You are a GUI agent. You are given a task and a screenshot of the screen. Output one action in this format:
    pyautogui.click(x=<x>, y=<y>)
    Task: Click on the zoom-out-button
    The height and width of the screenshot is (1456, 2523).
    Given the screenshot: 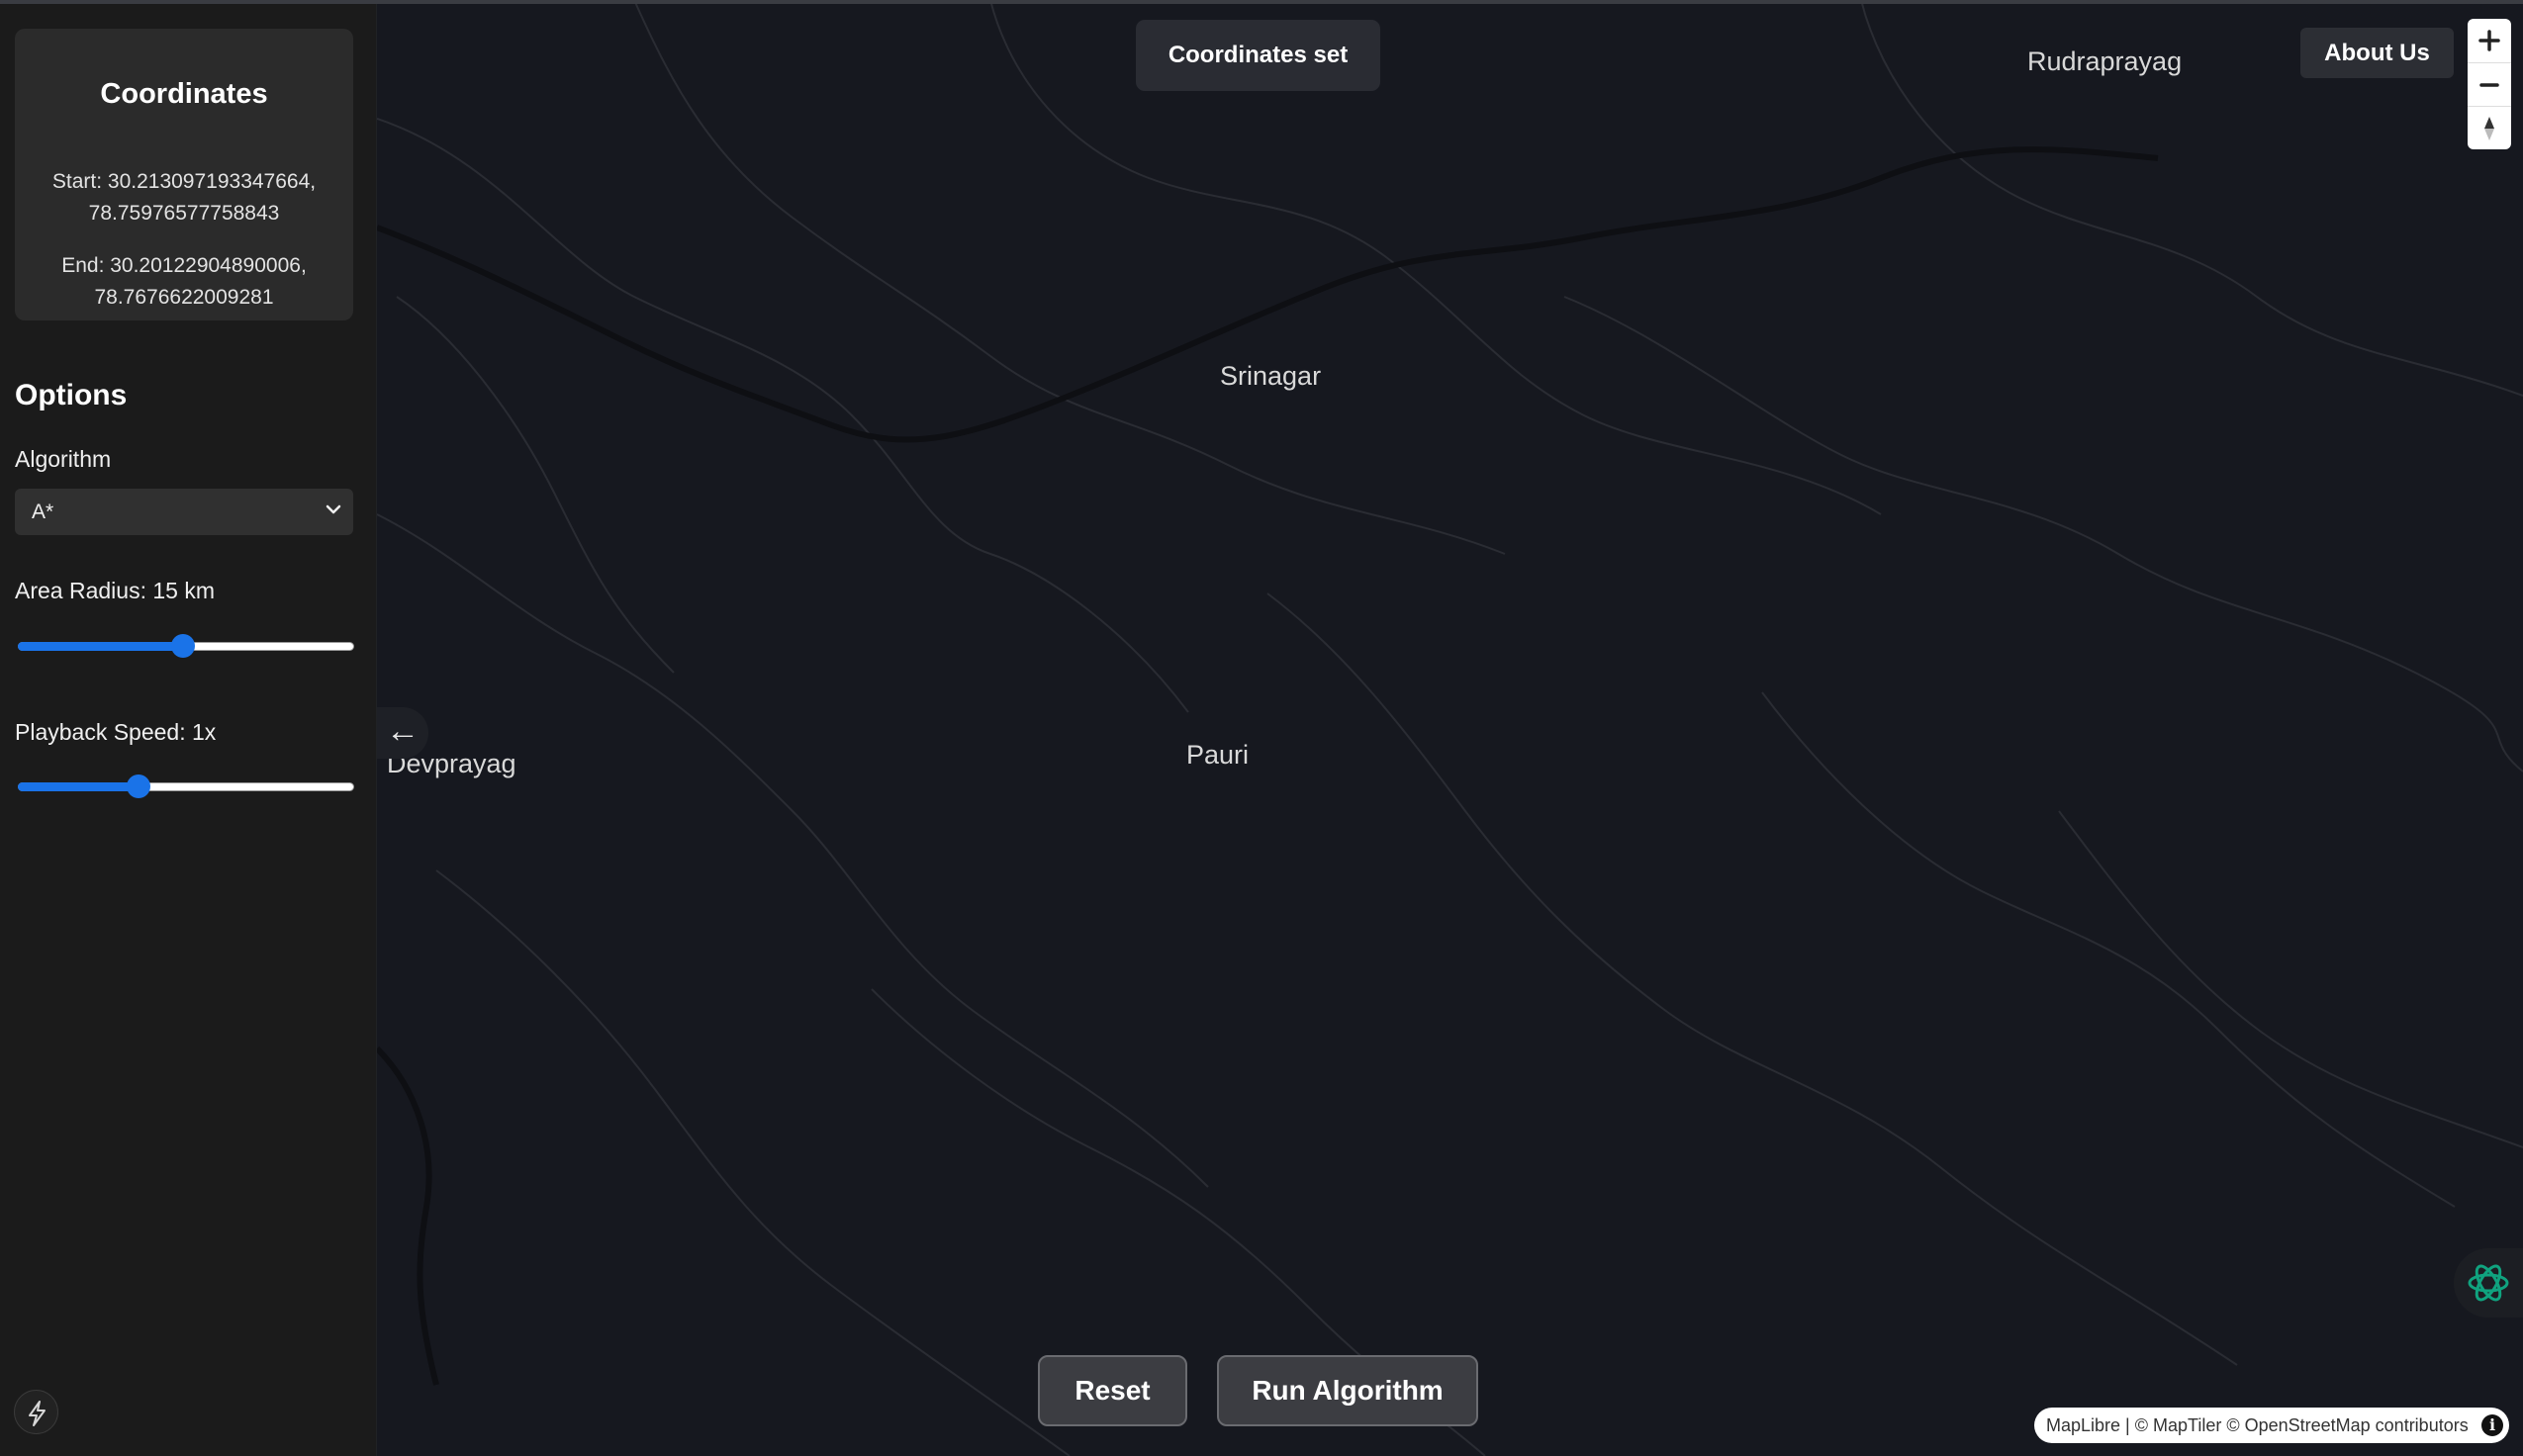 What is the action you would take?
    pyautogui.click(x=2489, y=84)
    